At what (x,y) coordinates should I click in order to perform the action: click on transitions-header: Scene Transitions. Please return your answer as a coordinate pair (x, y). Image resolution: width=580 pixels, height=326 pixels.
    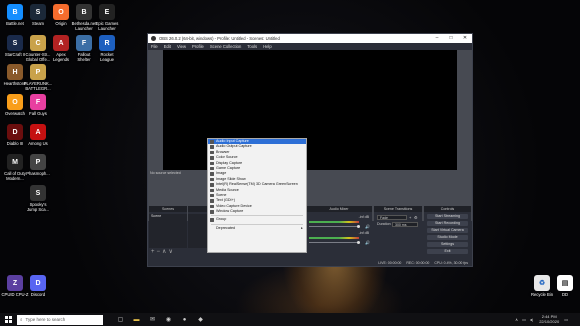
    Looking at the image, I should click on (398, 209).